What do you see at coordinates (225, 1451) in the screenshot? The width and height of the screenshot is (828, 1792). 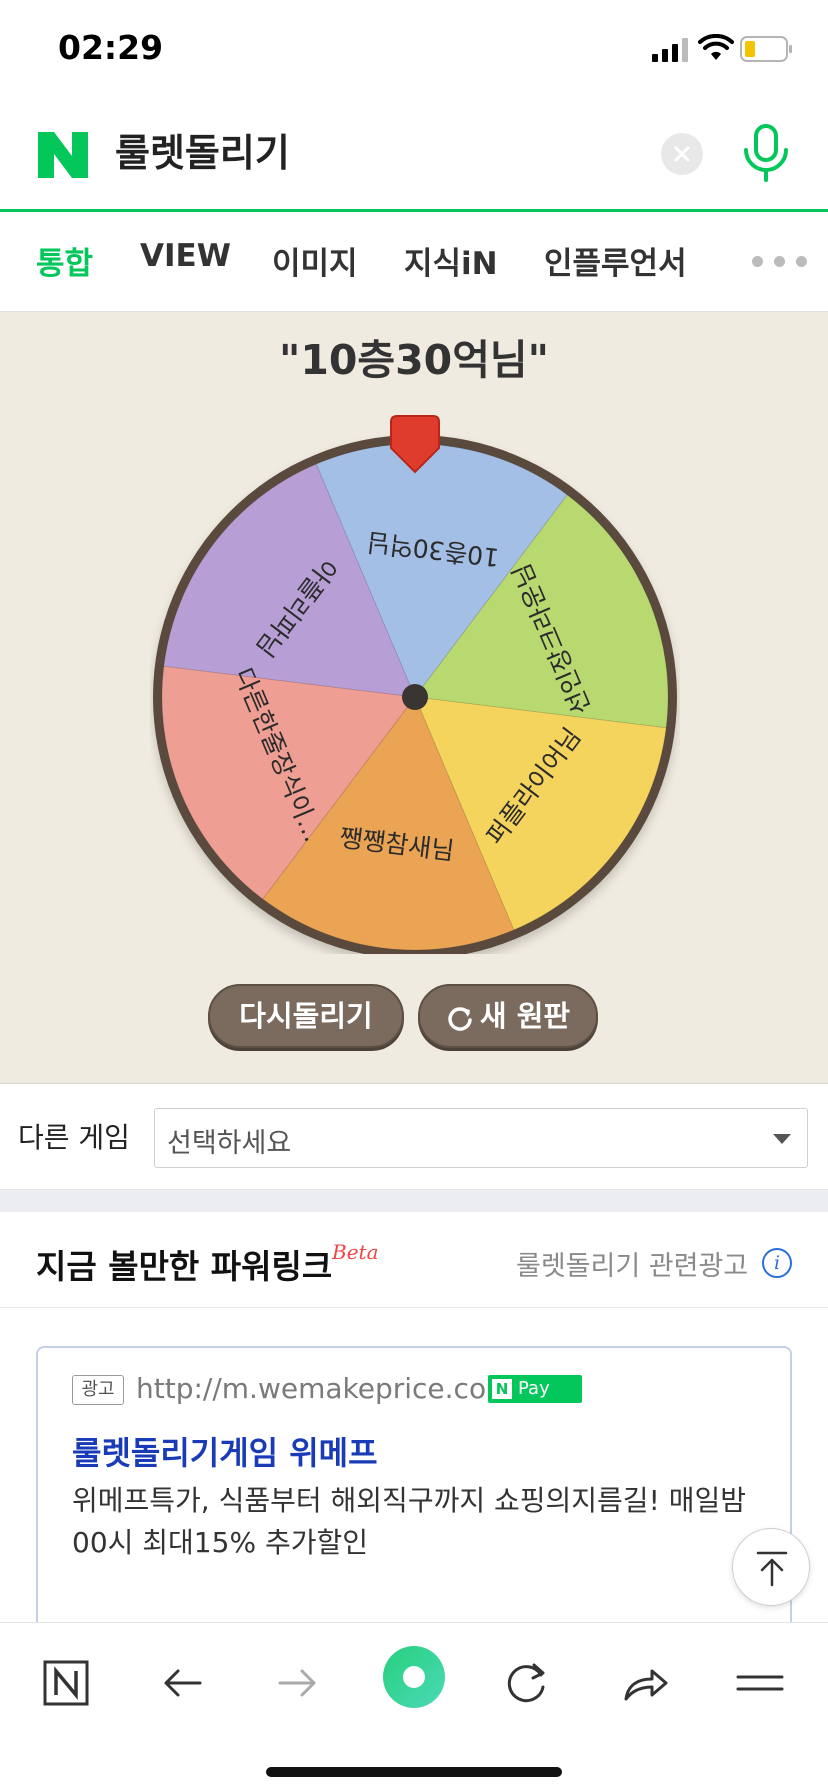 I see `ad-title-link: 룰렛돌리기게임 위메프` at bounding box center [225, 1451].